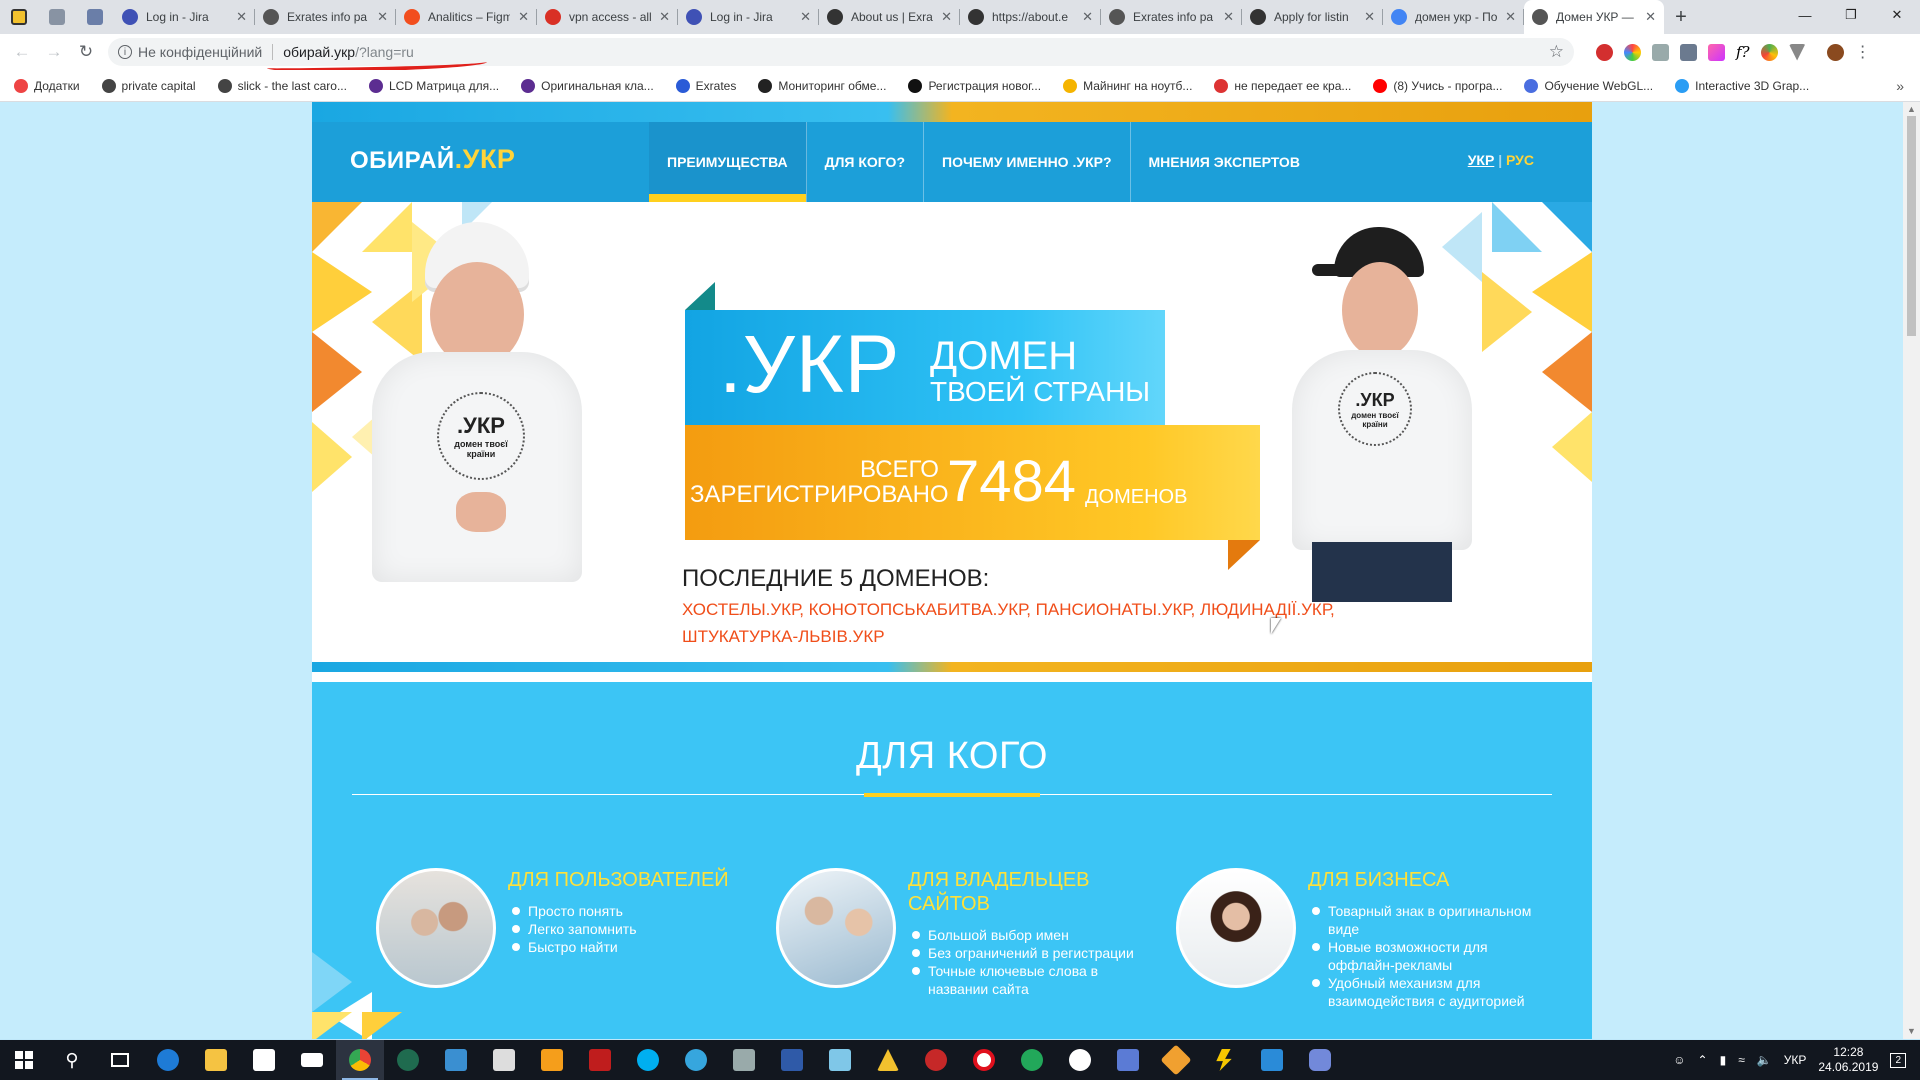 Image resolution: width=1920 pixels, height=1080 pixels. What do you see at coordinates (1848, 1060) in the screenshot?
I see `clock: 12:28 24.06.2019` at bounding box center [1848, 1060].